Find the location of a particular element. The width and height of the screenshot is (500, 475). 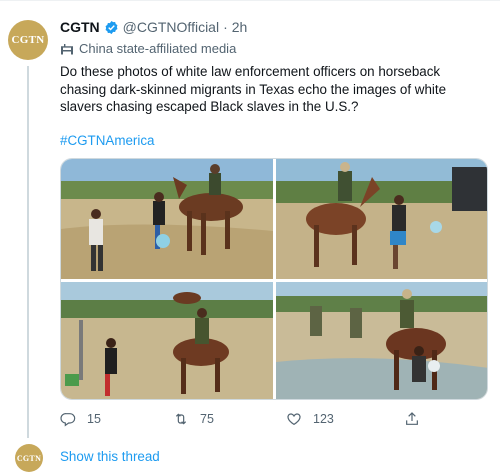

share-button is located at coordinates (417, 419).